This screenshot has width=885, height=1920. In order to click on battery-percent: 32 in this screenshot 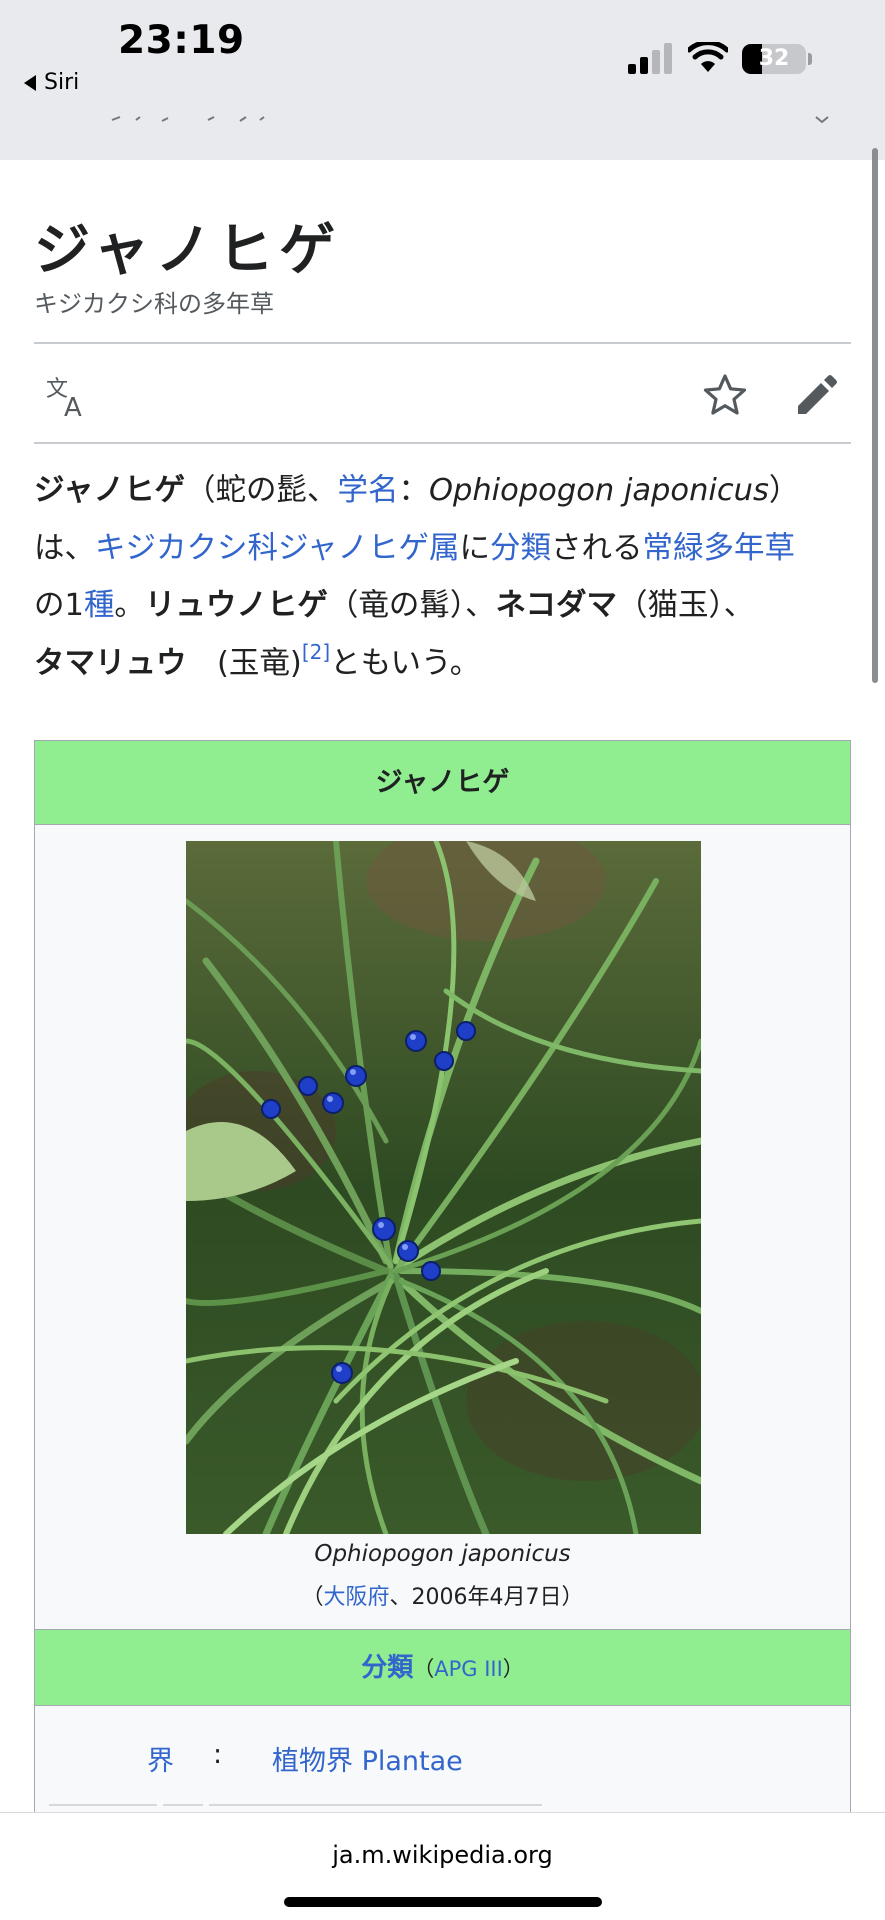, I will do `click(774, 58)`.